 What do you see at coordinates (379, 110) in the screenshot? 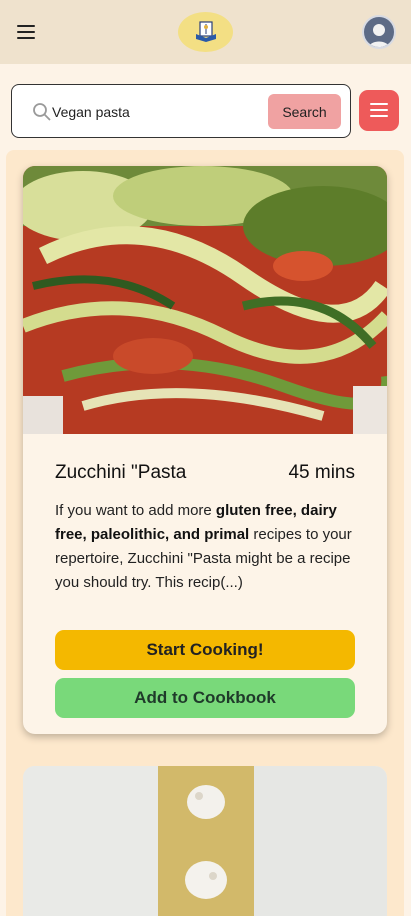
I see `hamburger-filter-icon` at bounding box center [379, 110].